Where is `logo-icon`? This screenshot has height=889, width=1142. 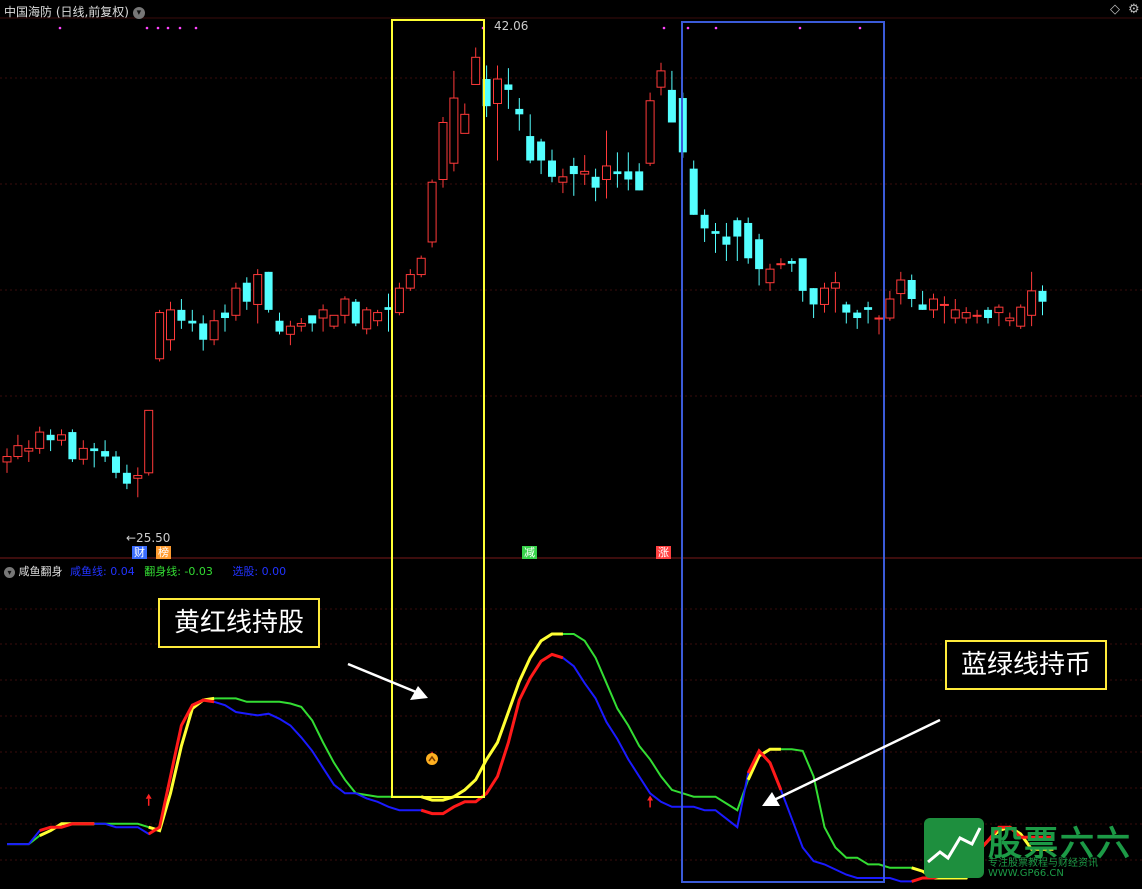 logo-icon is located at coordinates (954, 848).